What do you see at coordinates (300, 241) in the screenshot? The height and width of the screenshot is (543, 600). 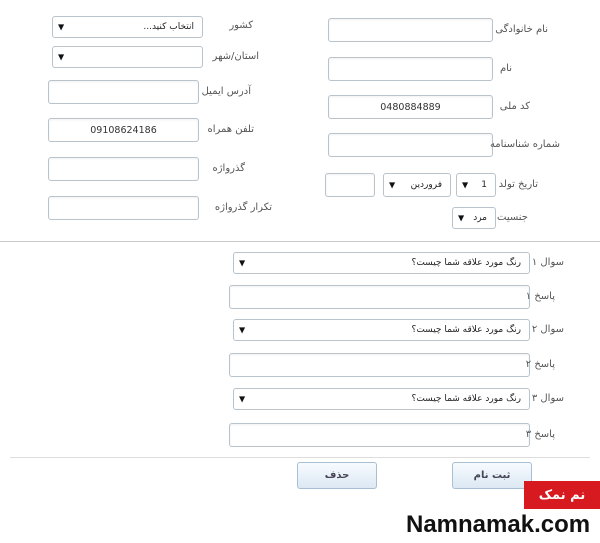 I see `section-divider` at bounding box center [300, 241].